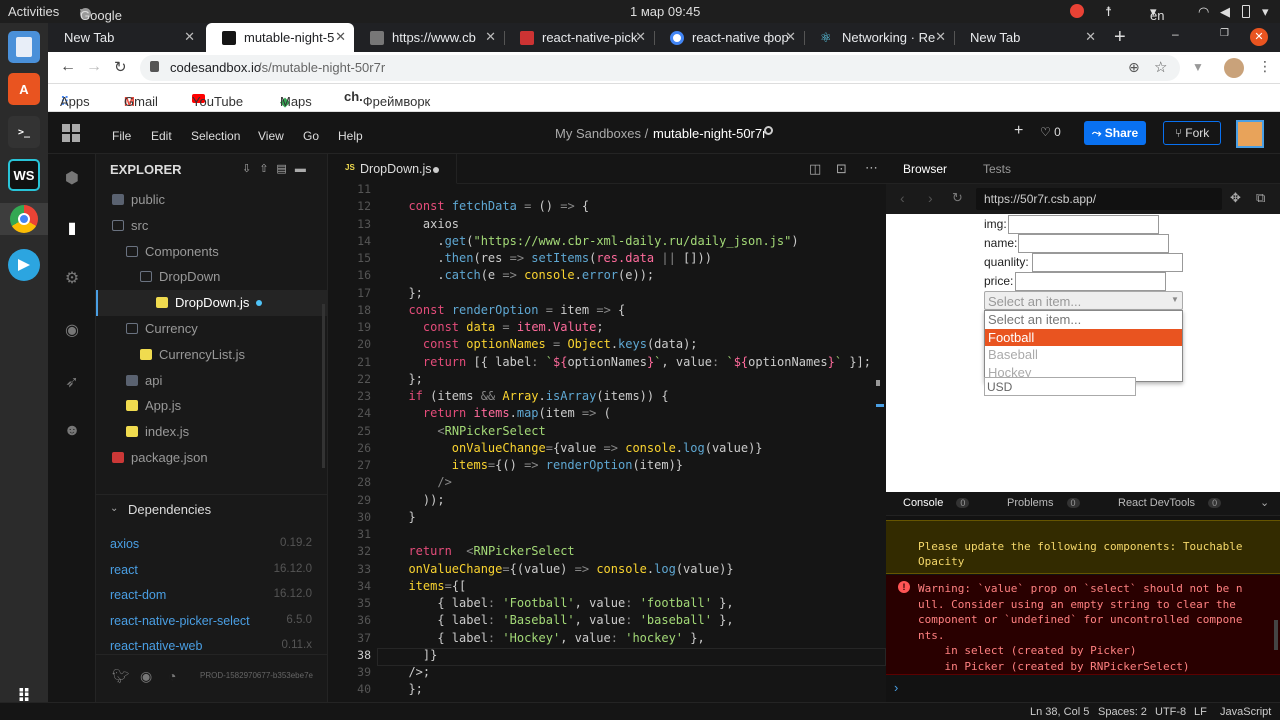  Describe the element at coordinates (546, 344) in the screenshot. I see `code-line: const optionNames = Object.keys(data);` at that location.